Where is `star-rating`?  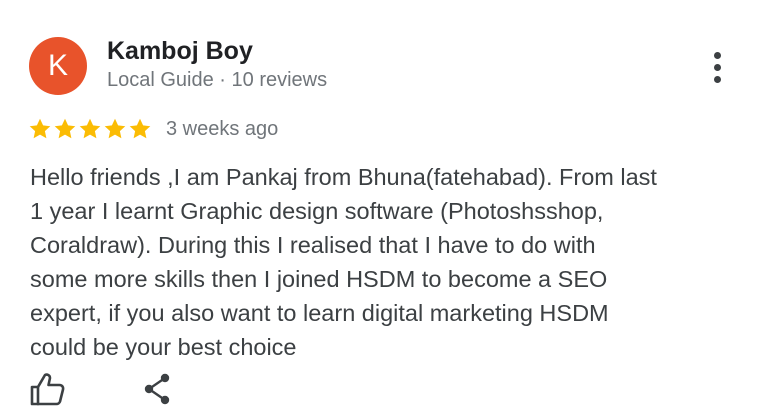 star-rating is located at coordinates (90, 129).